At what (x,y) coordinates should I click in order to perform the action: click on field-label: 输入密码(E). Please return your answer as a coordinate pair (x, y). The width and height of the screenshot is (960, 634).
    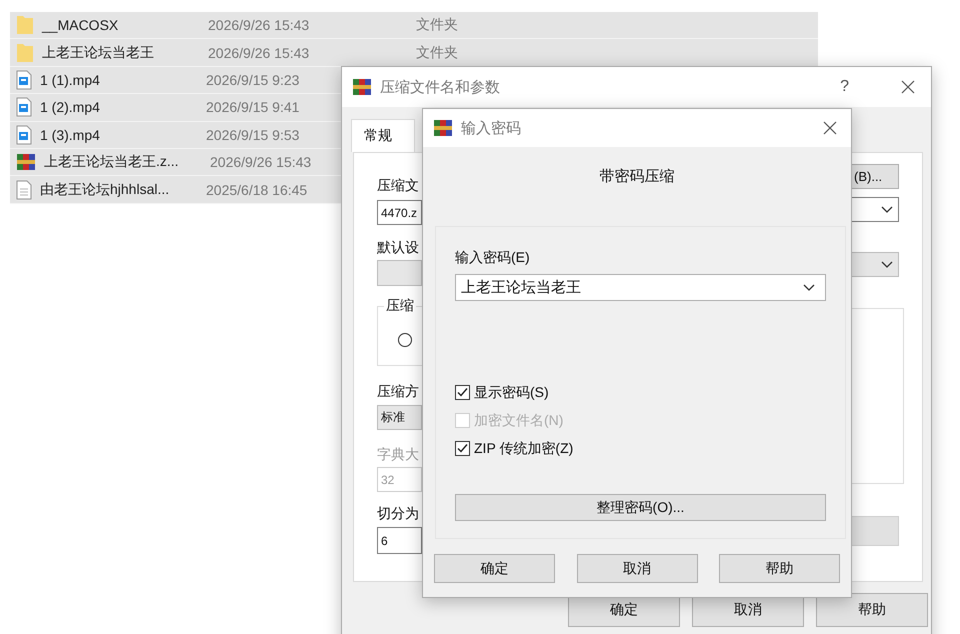
    Looking at the image, I should click on (493, 258).